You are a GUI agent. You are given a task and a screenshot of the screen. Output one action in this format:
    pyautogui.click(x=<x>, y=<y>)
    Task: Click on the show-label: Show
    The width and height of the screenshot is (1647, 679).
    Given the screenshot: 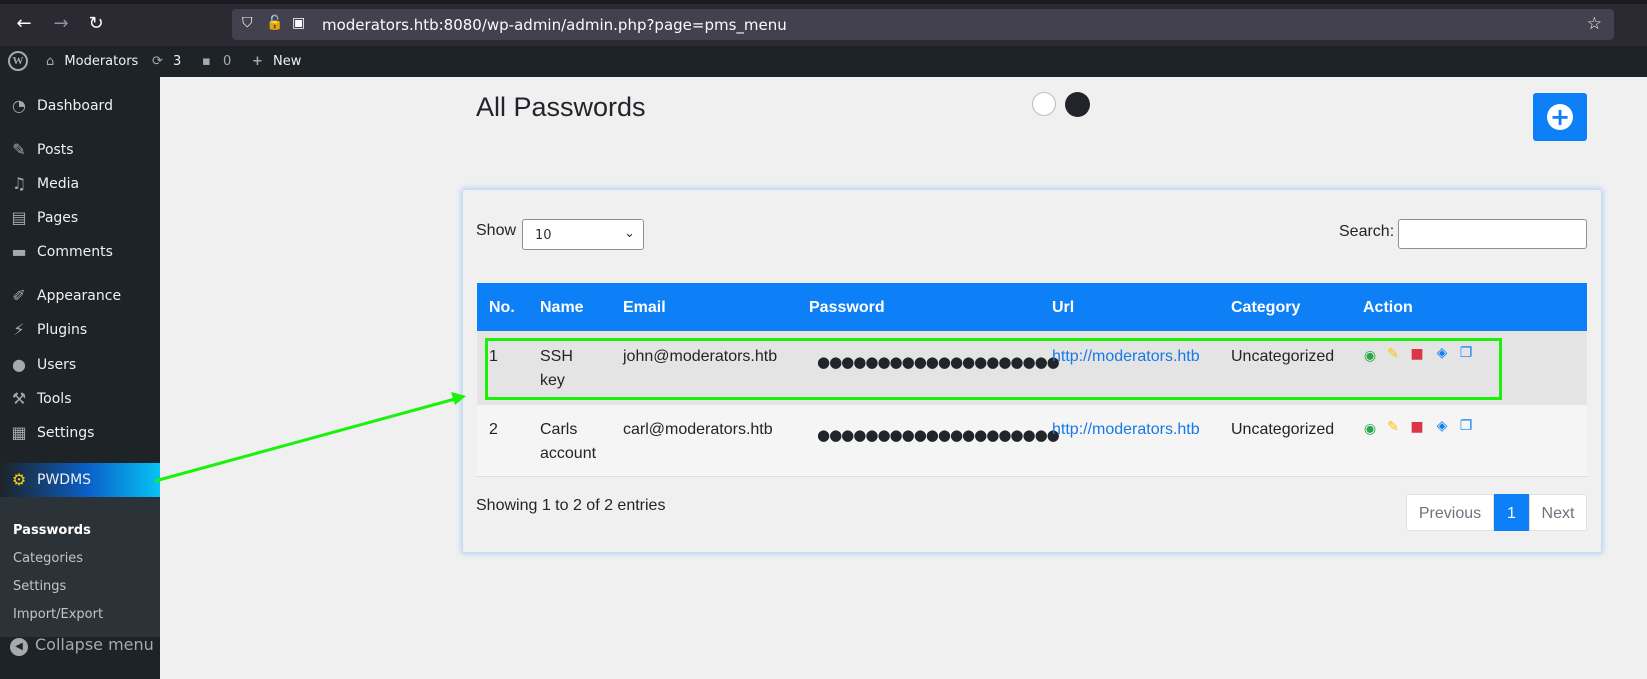 What is the action you would take?
    pyautogui.click(x=496, y=230)
    